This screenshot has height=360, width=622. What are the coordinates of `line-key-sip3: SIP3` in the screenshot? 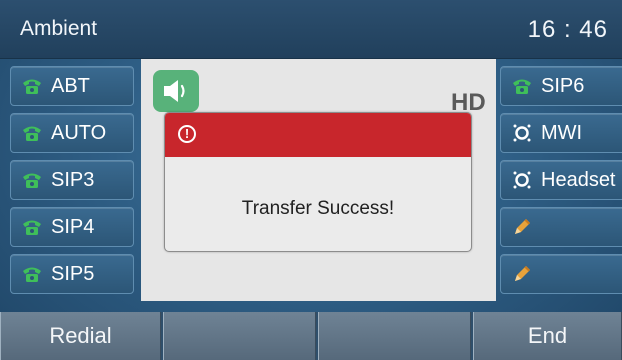 It's located at (72, 180).